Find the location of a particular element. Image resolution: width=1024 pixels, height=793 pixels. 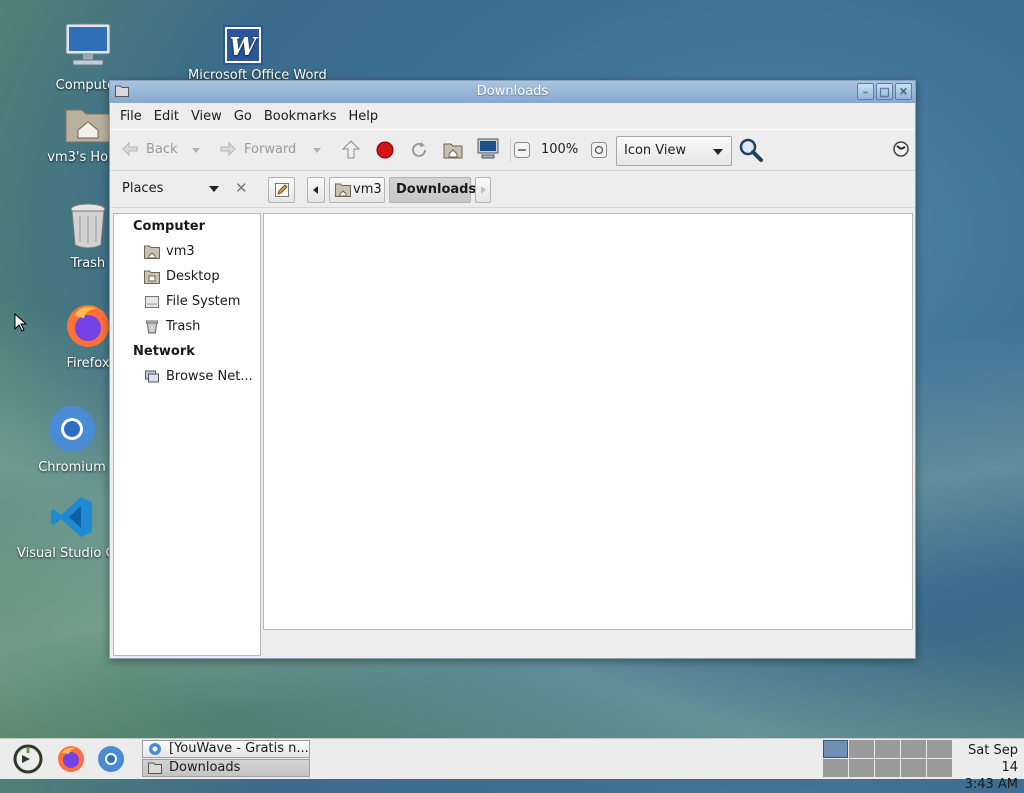

clock: Sat Sep 14 3:43 AM is located at coordinates (986, 767).